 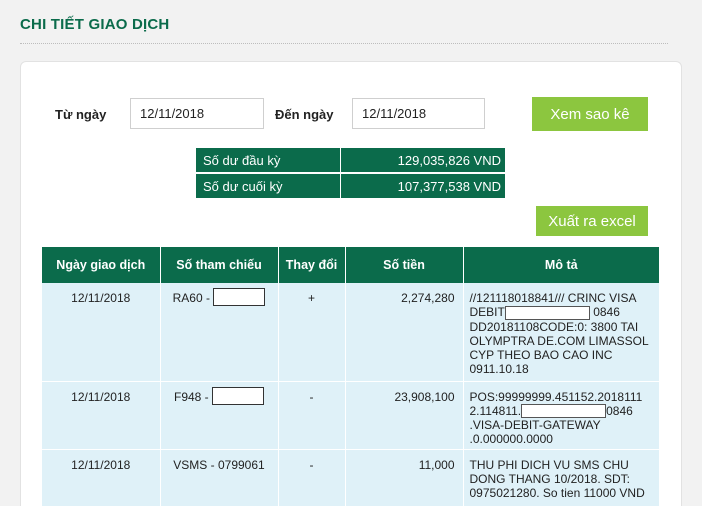 What do you see at coordinates (404, 265) in the screenshot?
I see `col-header-amount: Số tiền` at bounding box center [404, 265].